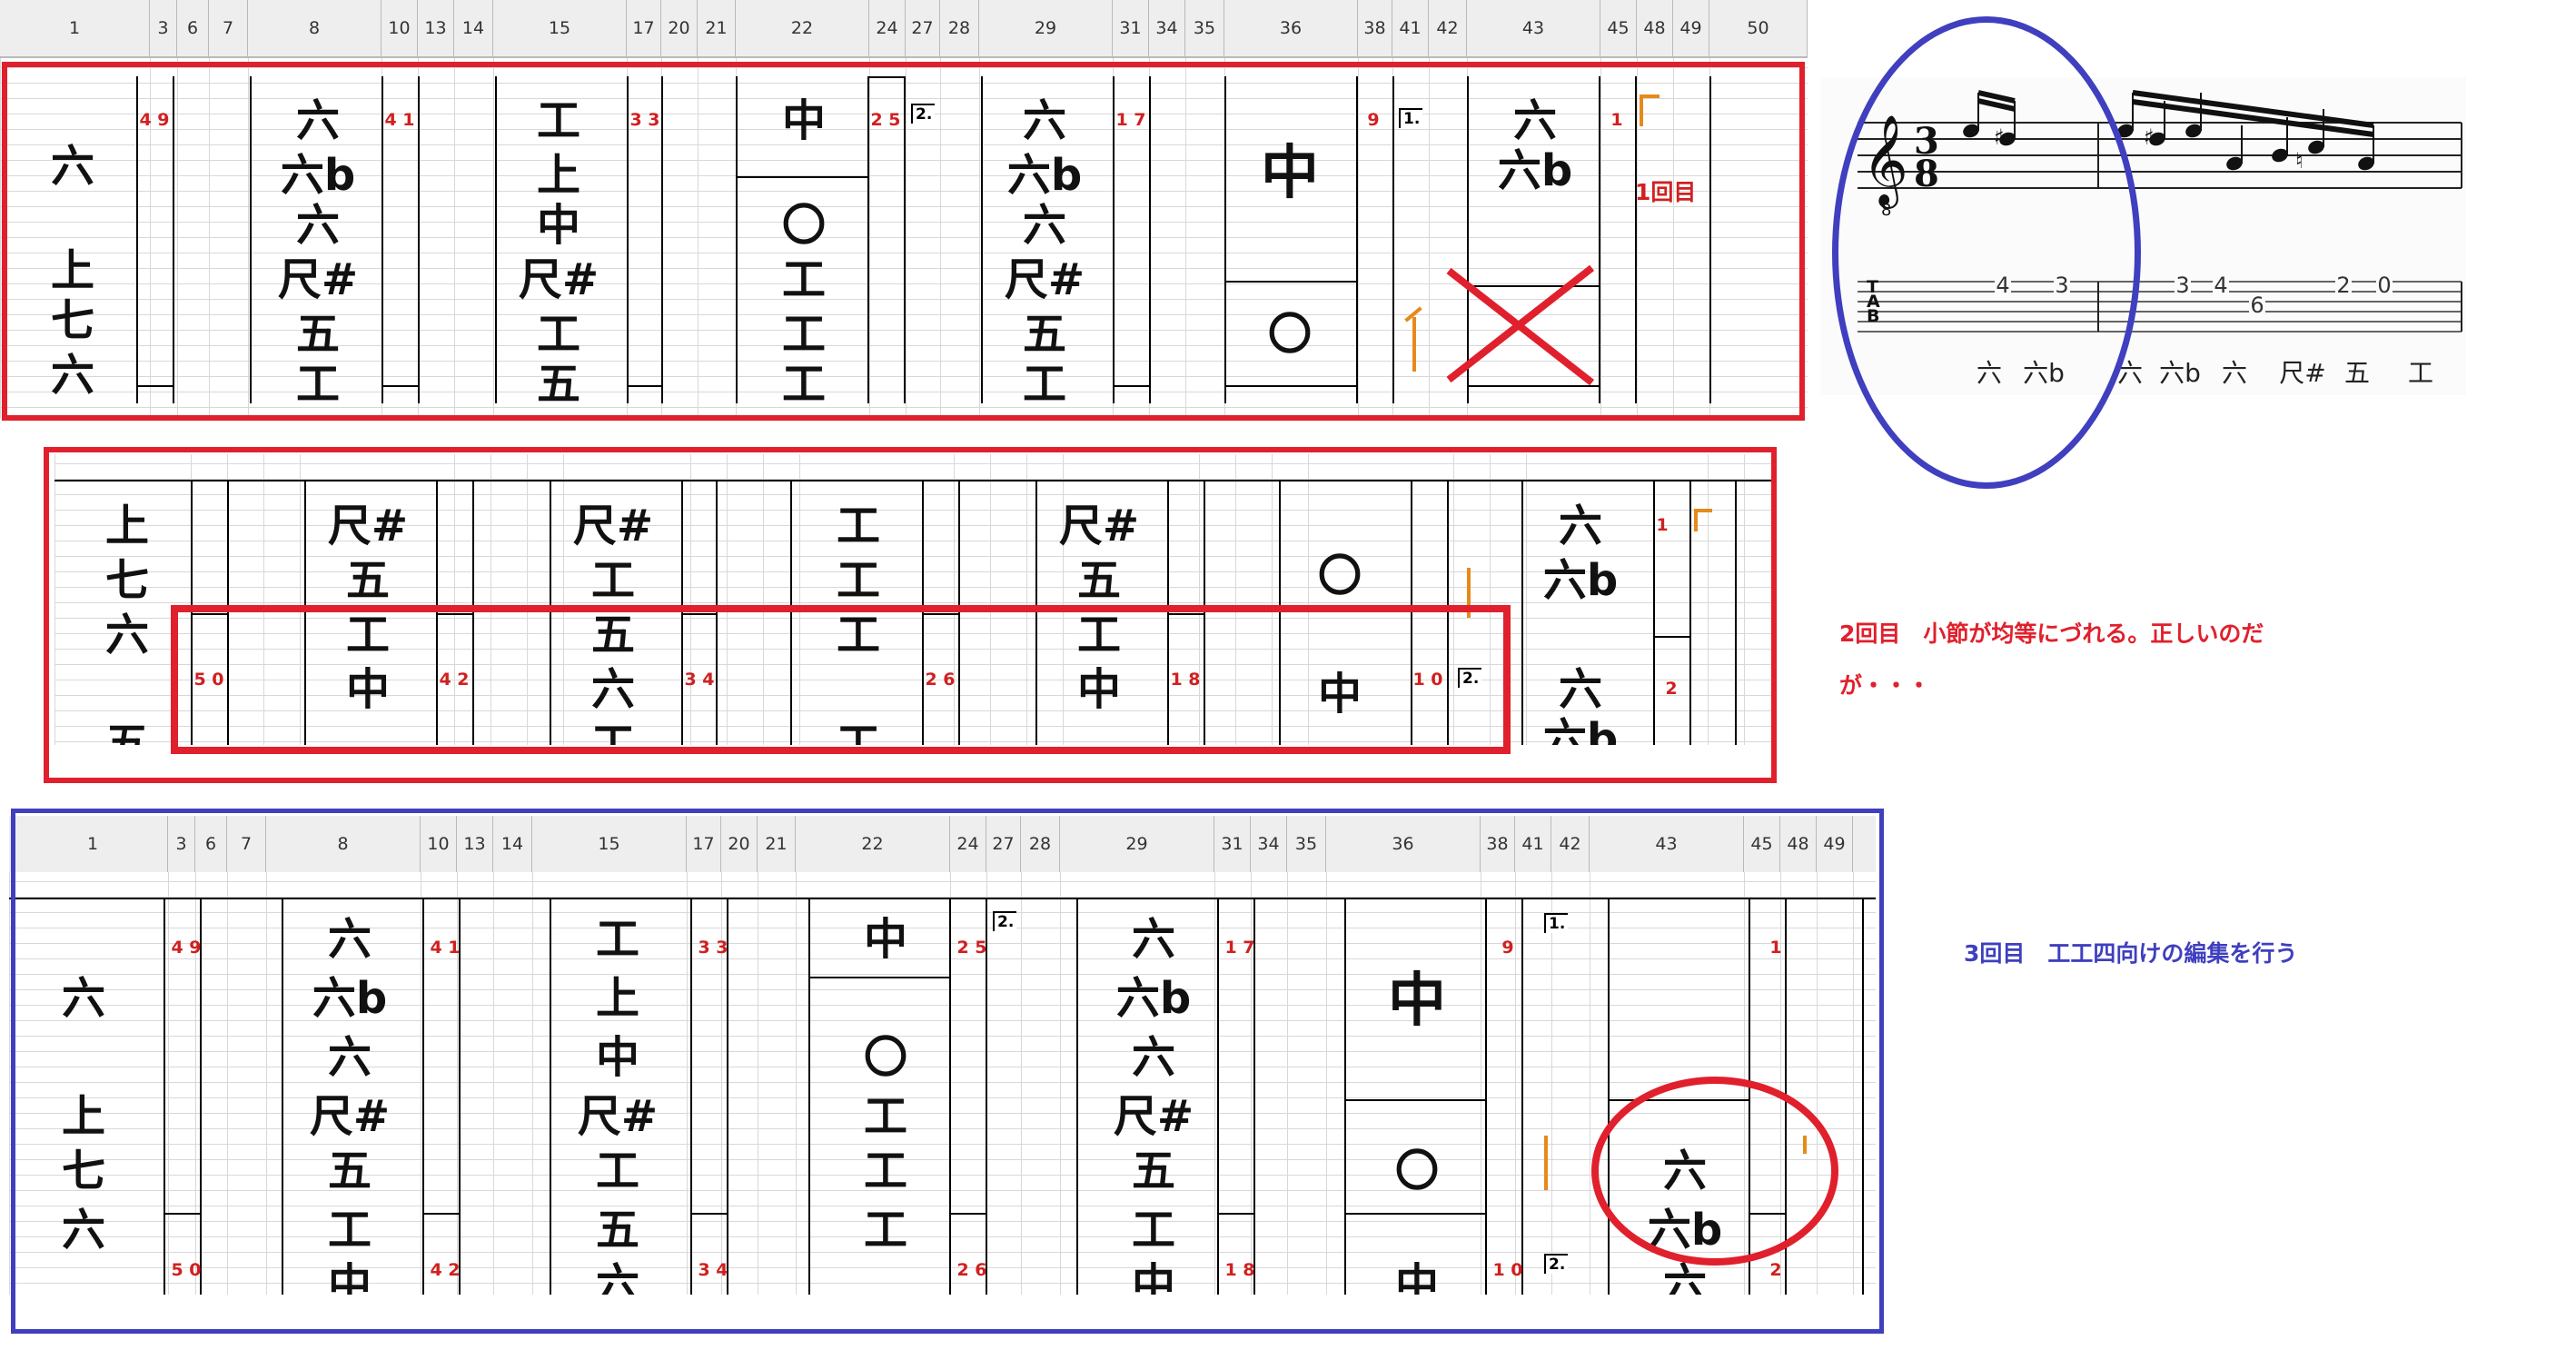 Image resolution: width=2576 pixels, height=1360 pixels. I want to click on note-name: 六, so click(2234, 373).